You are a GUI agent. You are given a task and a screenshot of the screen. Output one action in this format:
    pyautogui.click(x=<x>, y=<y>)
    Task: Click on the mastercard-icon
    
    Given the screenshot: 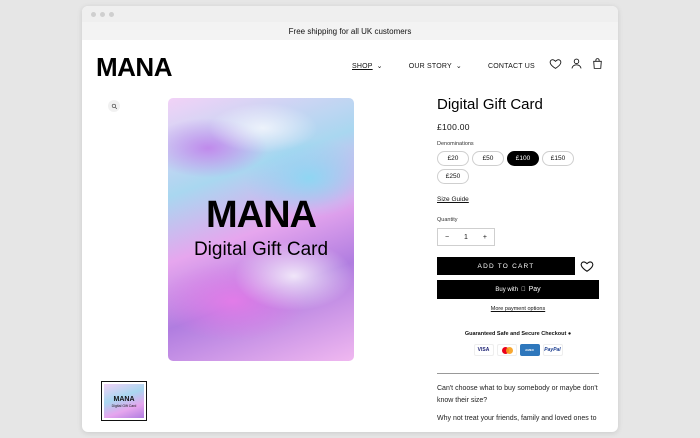 What is the action you would take?
    pyautogui.click(x=506, y=350)
    